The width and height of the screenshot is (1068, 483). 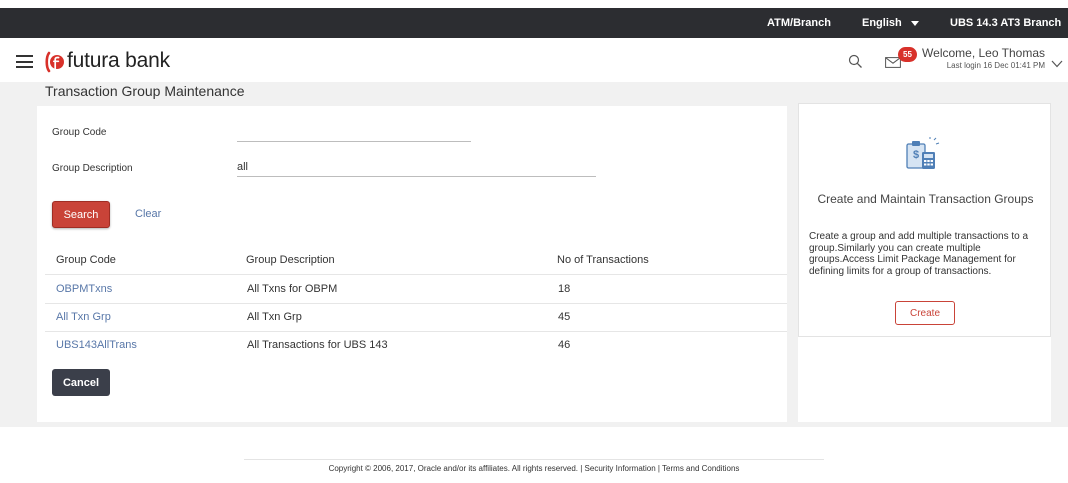 What do you see at coordinates (882, 23) in the screenshot?
I see `language-label: English` at bounding box center [882, 23].